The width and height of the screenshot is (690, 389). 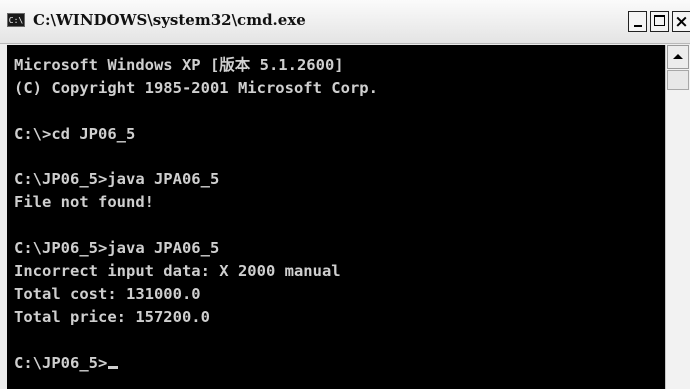 What do you see at coordinates (75, 133) in the screenshot?
I see `console-line: C:\>cd JP06_5` at bounding box center [75, 133].